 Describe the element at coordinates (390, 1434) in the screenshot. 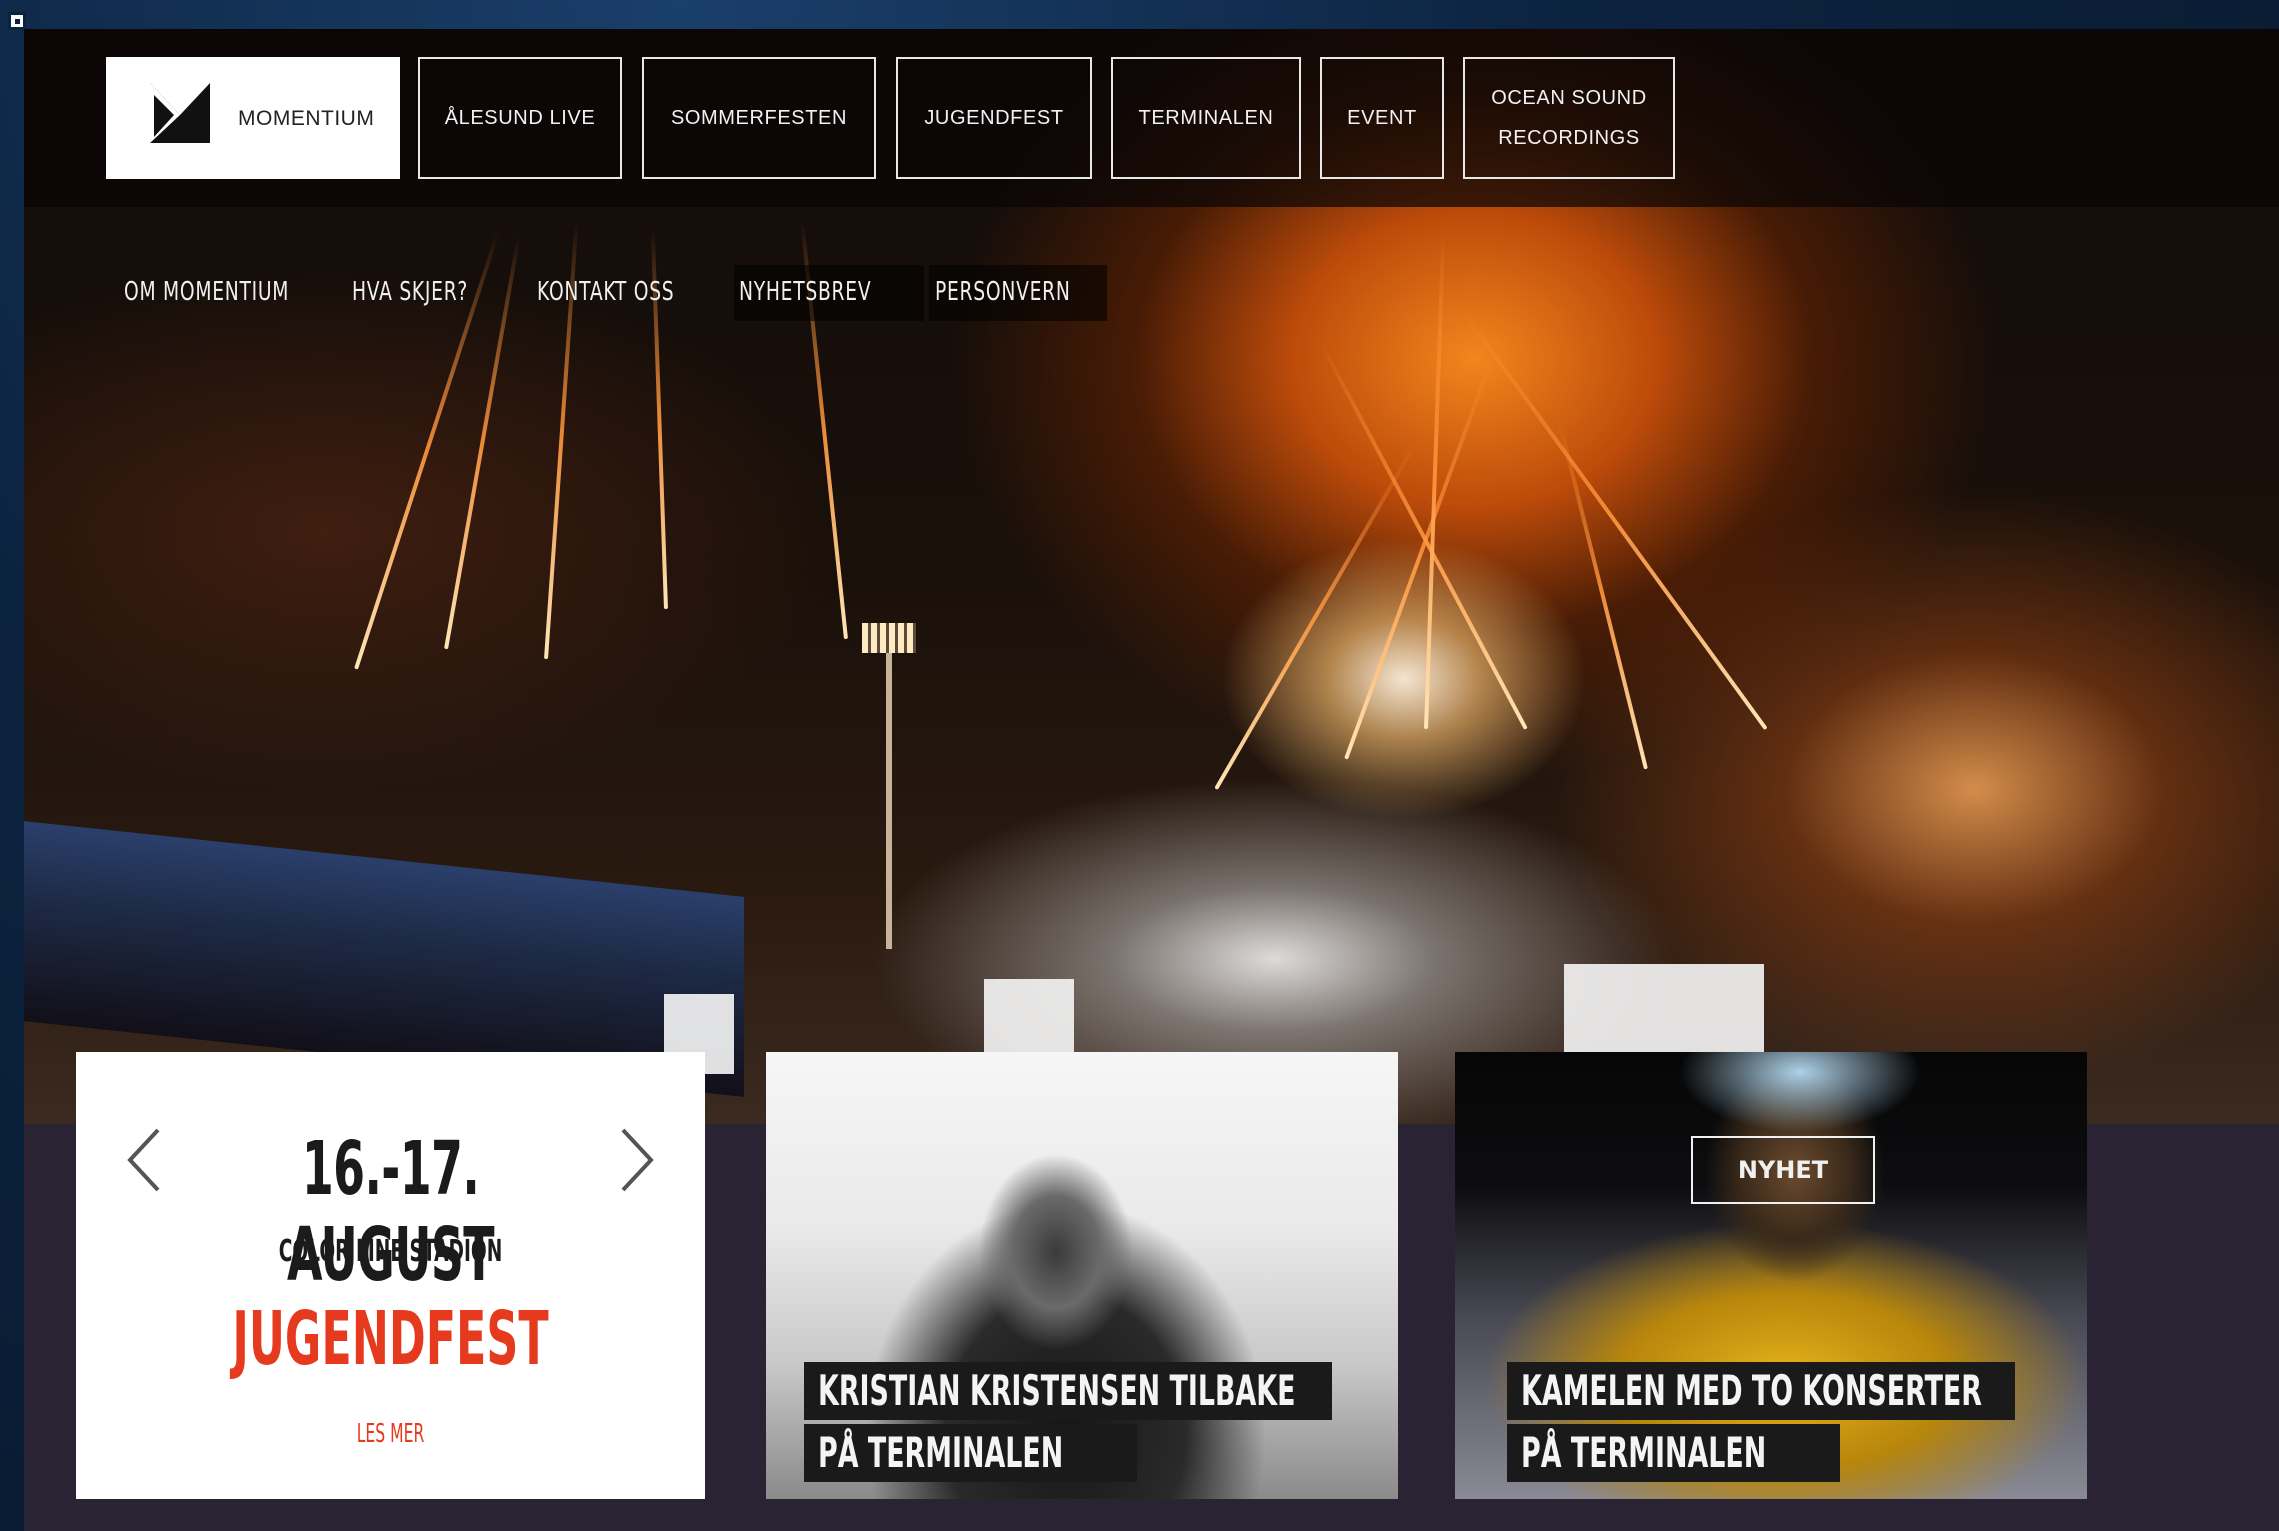

I see `read-more-link: LES MER` at that location.